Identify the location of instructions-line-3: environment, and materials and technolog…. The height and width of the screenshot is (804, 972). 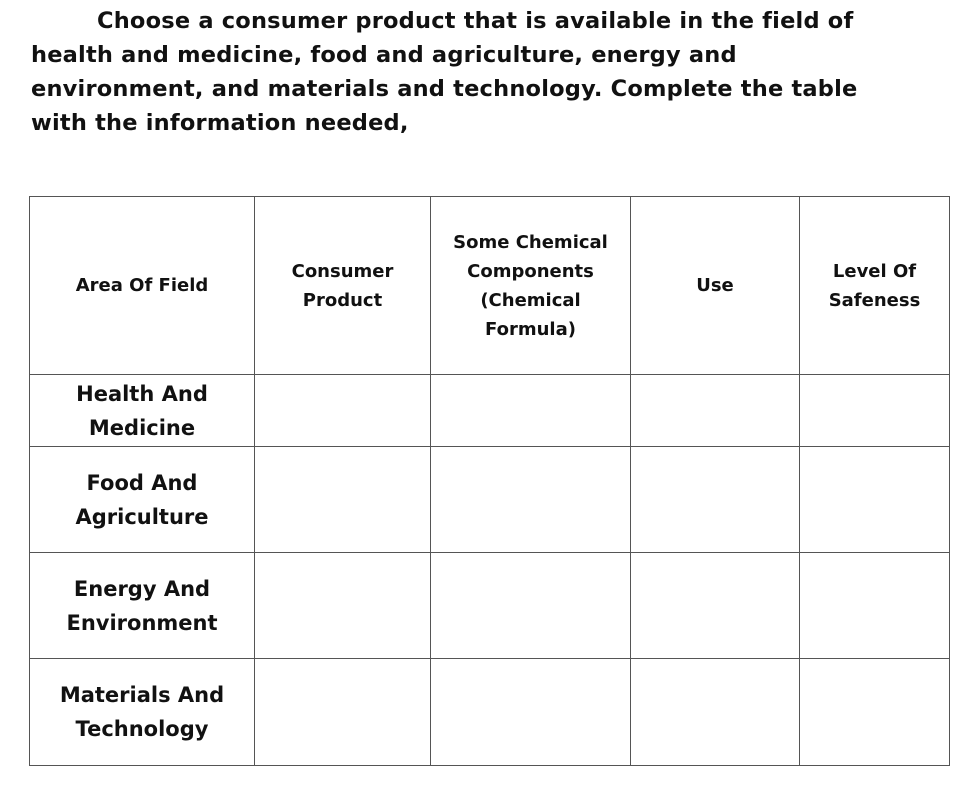
(444, 89).